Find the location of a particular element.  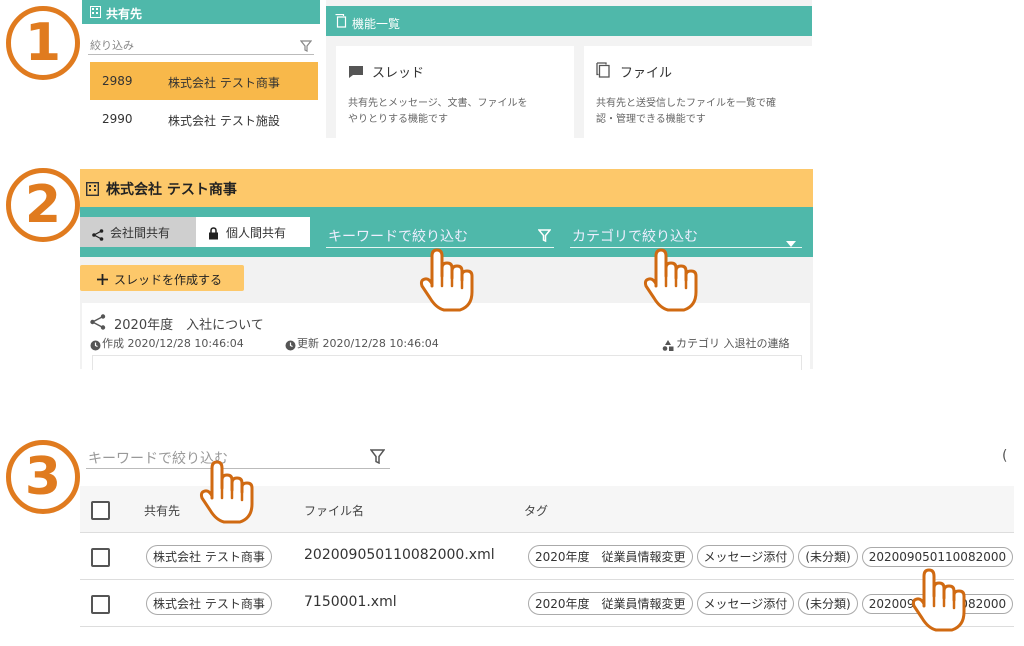

right-edge-text: ( is located at coordinates (1005, 456).